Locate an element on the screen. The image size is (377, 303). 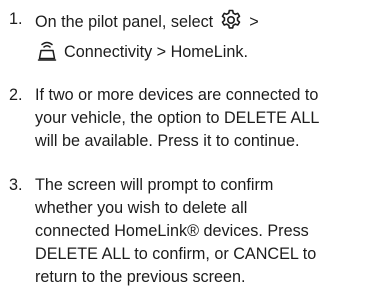
step-3-line: whether you wish to delete all is located at coordinates (141, 208).